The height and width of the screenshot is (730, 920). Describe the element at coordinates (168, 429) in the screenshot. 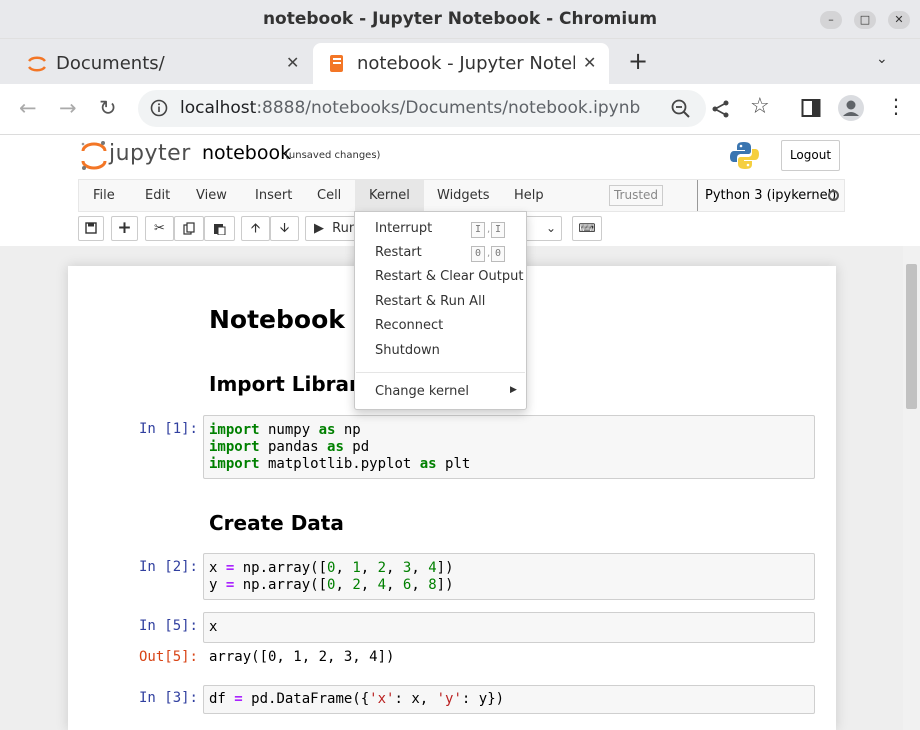

I see `input-prompt: In [1]:` at that location.